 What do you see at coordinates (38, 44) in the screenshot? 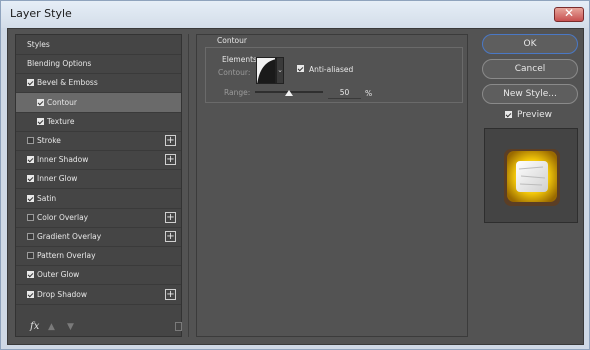
I see `sidebar-item-label: Styles` at bounding box center [38, 44].